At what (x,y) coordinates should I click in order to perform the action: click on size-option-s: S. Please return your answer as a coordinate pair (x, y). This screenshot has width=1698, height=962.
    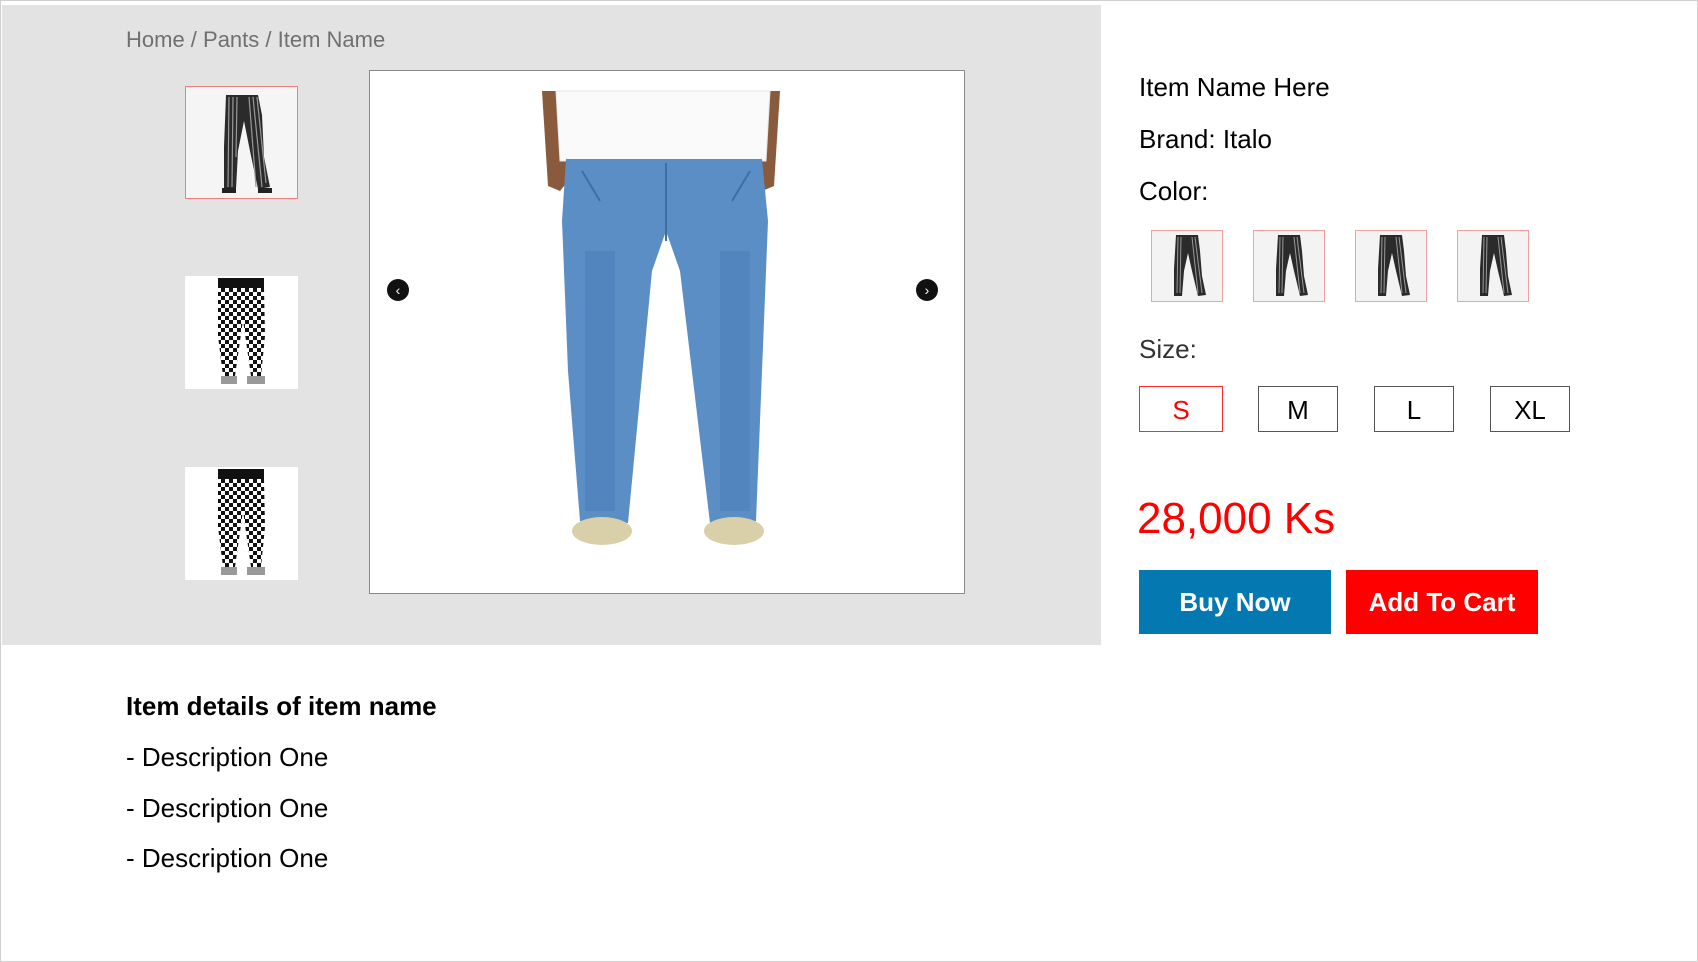
    Looking at the image, I should click on (1181, 409).